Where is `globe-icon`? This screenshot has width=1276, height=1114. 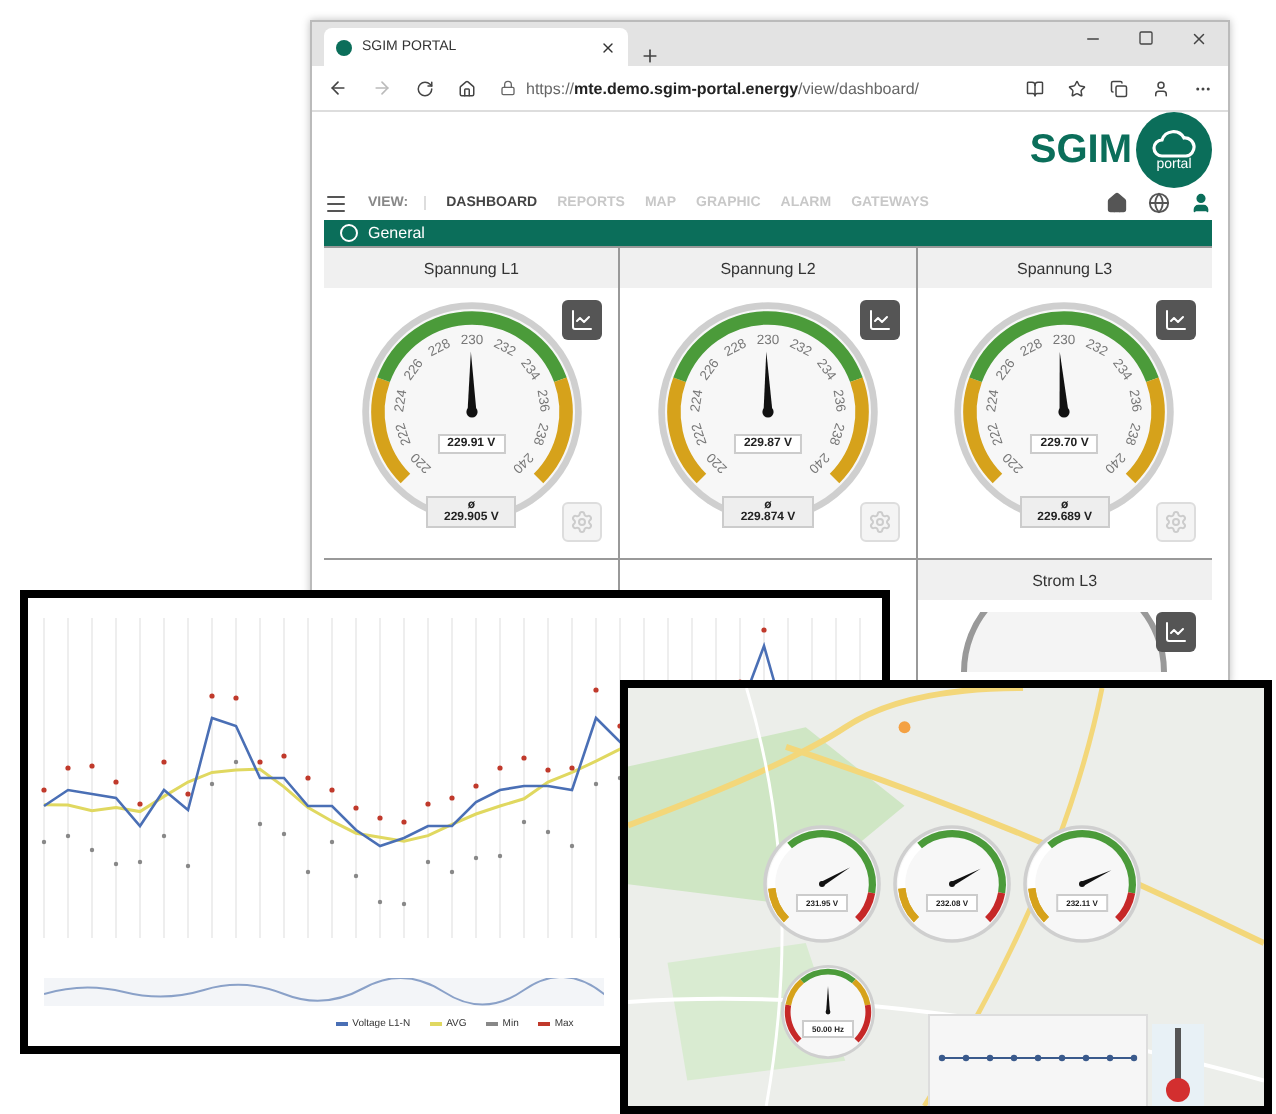 globe-icon is located at coordinates (1159, 203).